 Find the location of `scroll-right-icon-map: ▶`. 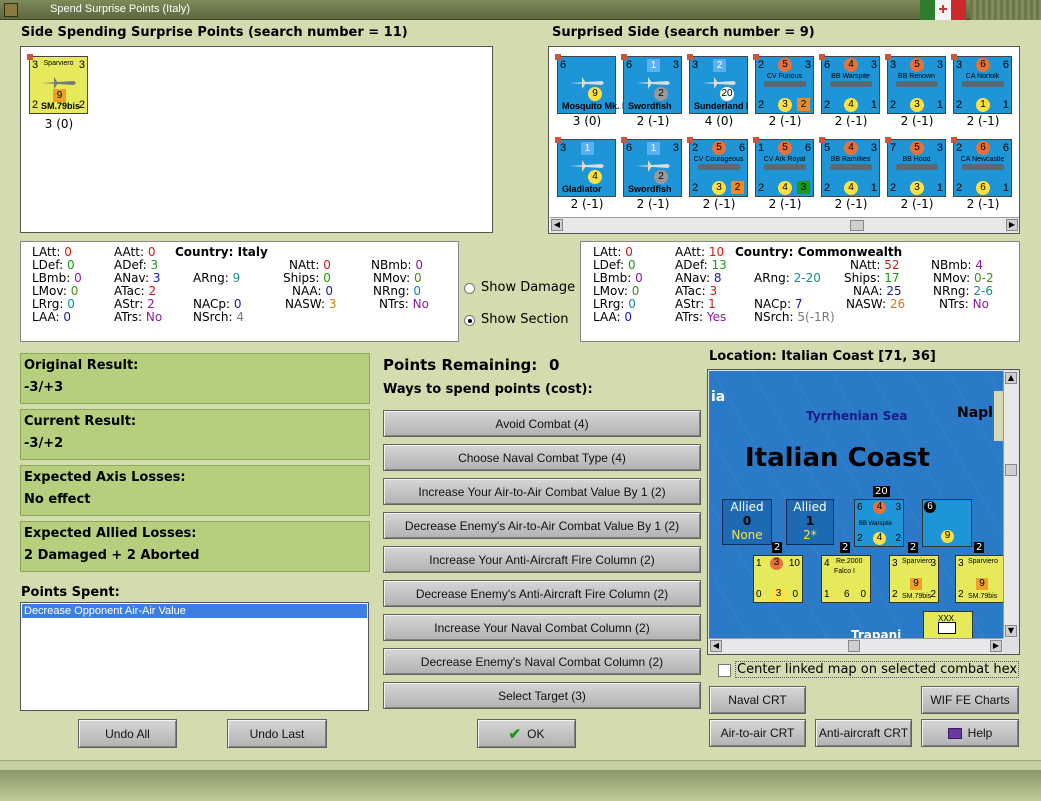

scroll-right-icon-map: ▶ is located at coordinates (996, 646).